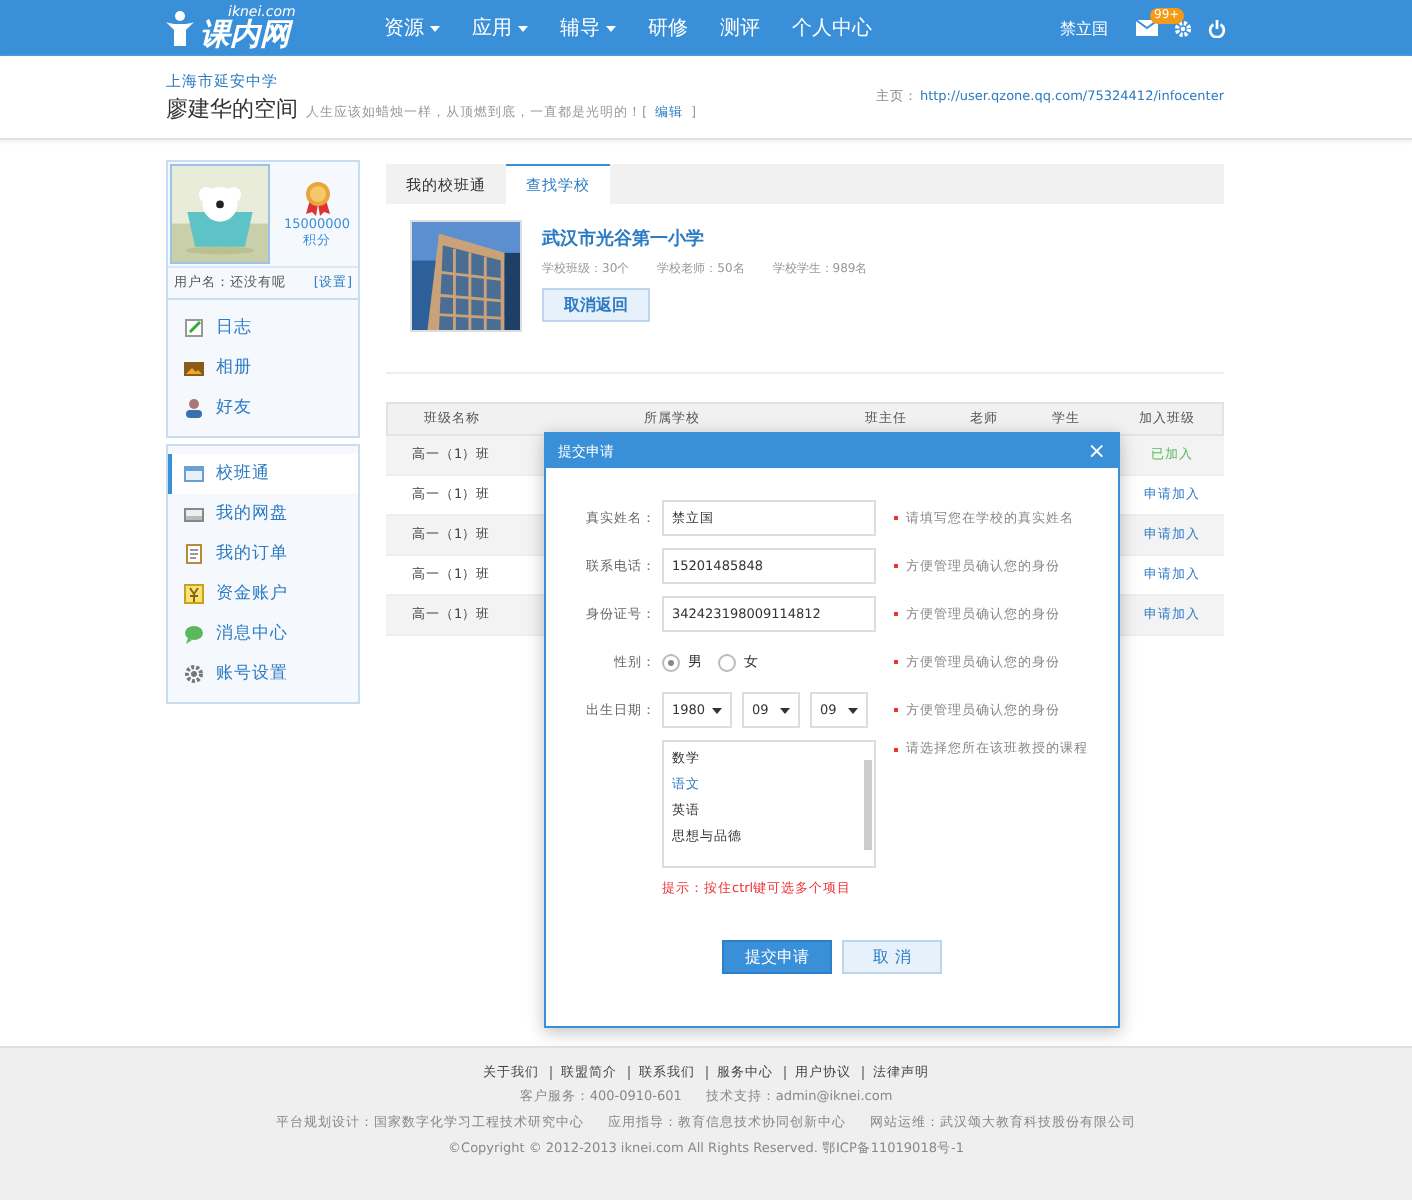 The height and width of the screenshot is (1200, 1412). I want to click on sidebar-item: 资金账户, so click(263, 594).